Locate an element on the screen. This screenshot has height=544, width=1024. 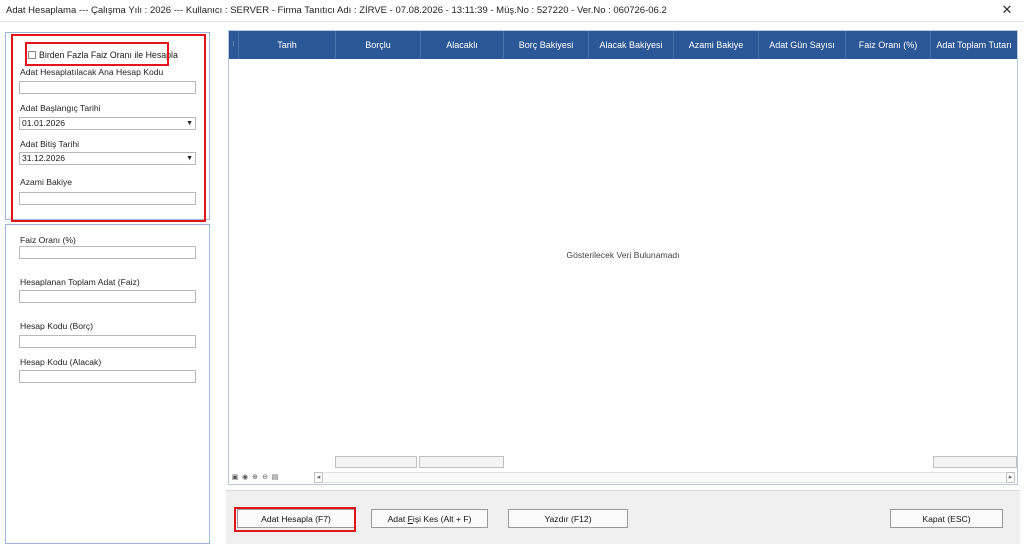
debit-account-input is located at coordinates (107, 341).